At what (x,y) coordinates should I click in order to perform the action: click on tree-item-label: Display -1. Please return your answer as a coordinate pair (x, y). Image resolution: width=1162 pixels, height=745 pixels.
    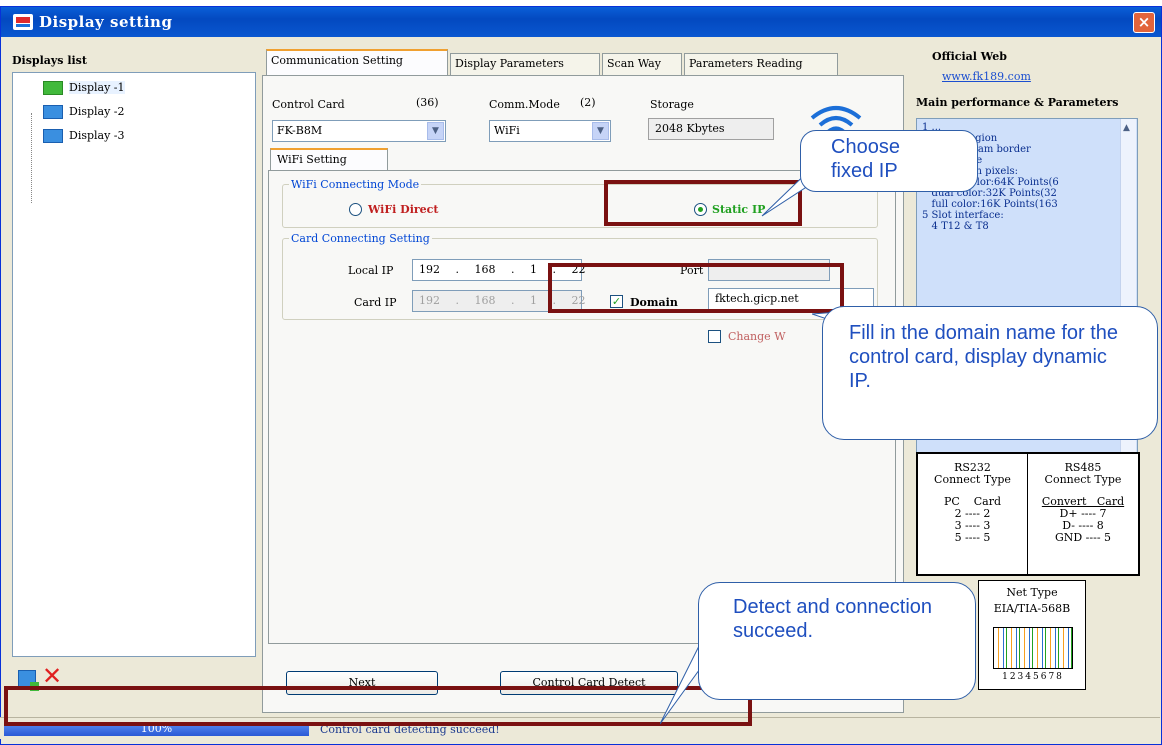
    Looking at the image, I should click on (97, 87).